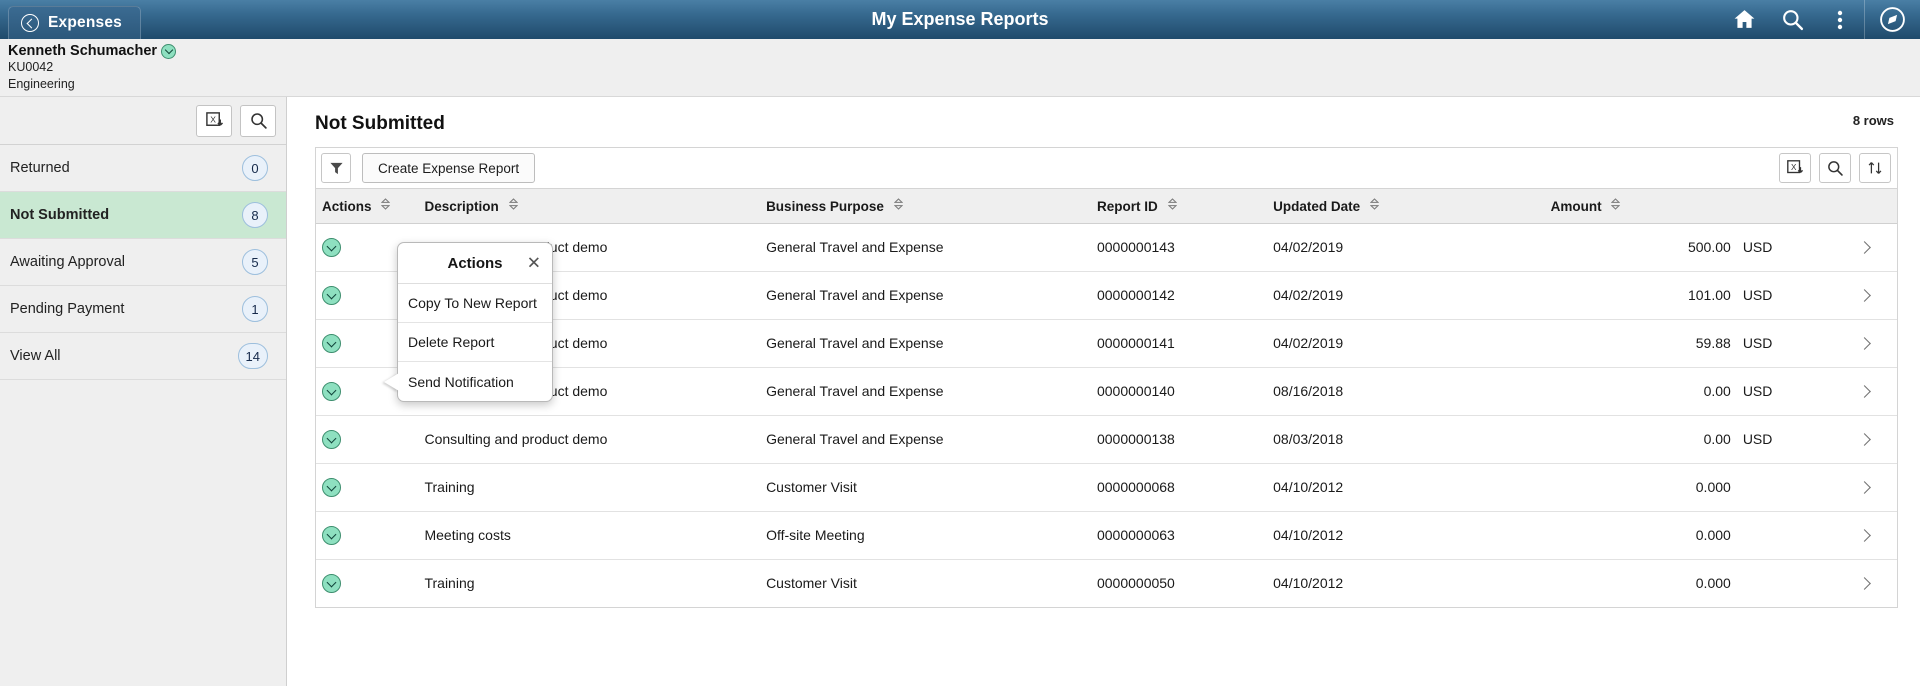 The height and width of the screenshot is (687, 1920). I want to click on cell-report-id: 0000000141, so click(1179, 343).